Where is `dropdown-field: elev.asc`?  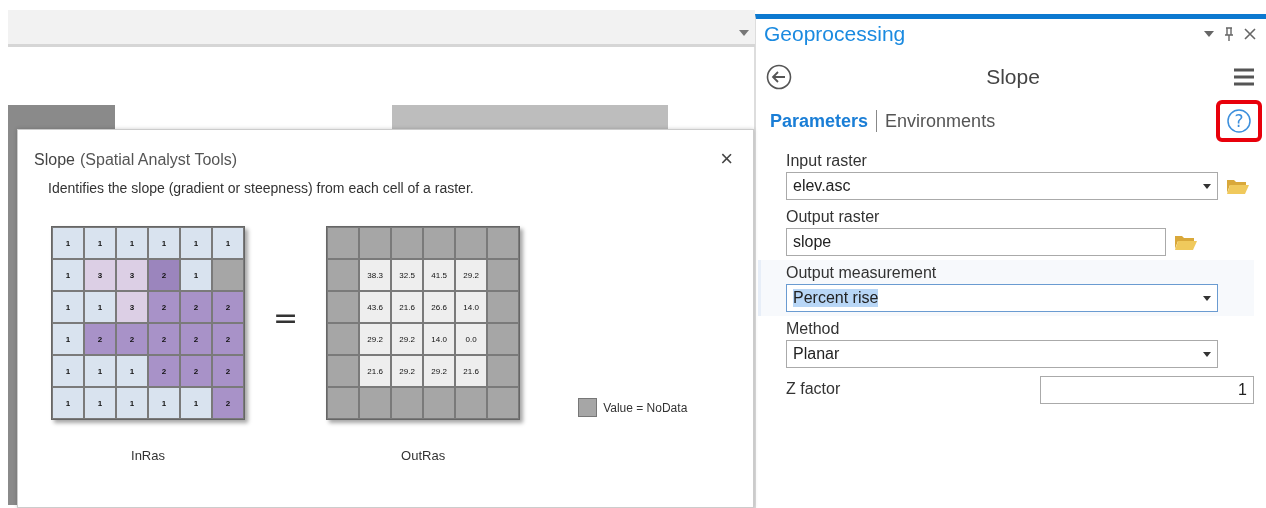
dropdown-field: elev.asc is located at coordinates (1002, 186).